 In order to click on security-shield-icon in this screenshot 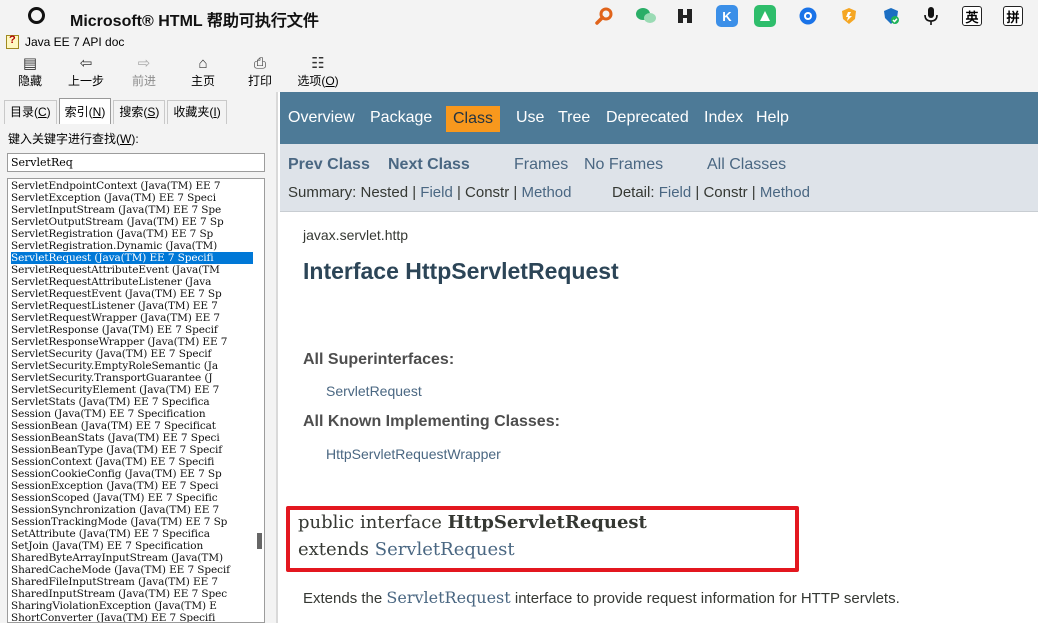, I will do `click(891, 16)`.